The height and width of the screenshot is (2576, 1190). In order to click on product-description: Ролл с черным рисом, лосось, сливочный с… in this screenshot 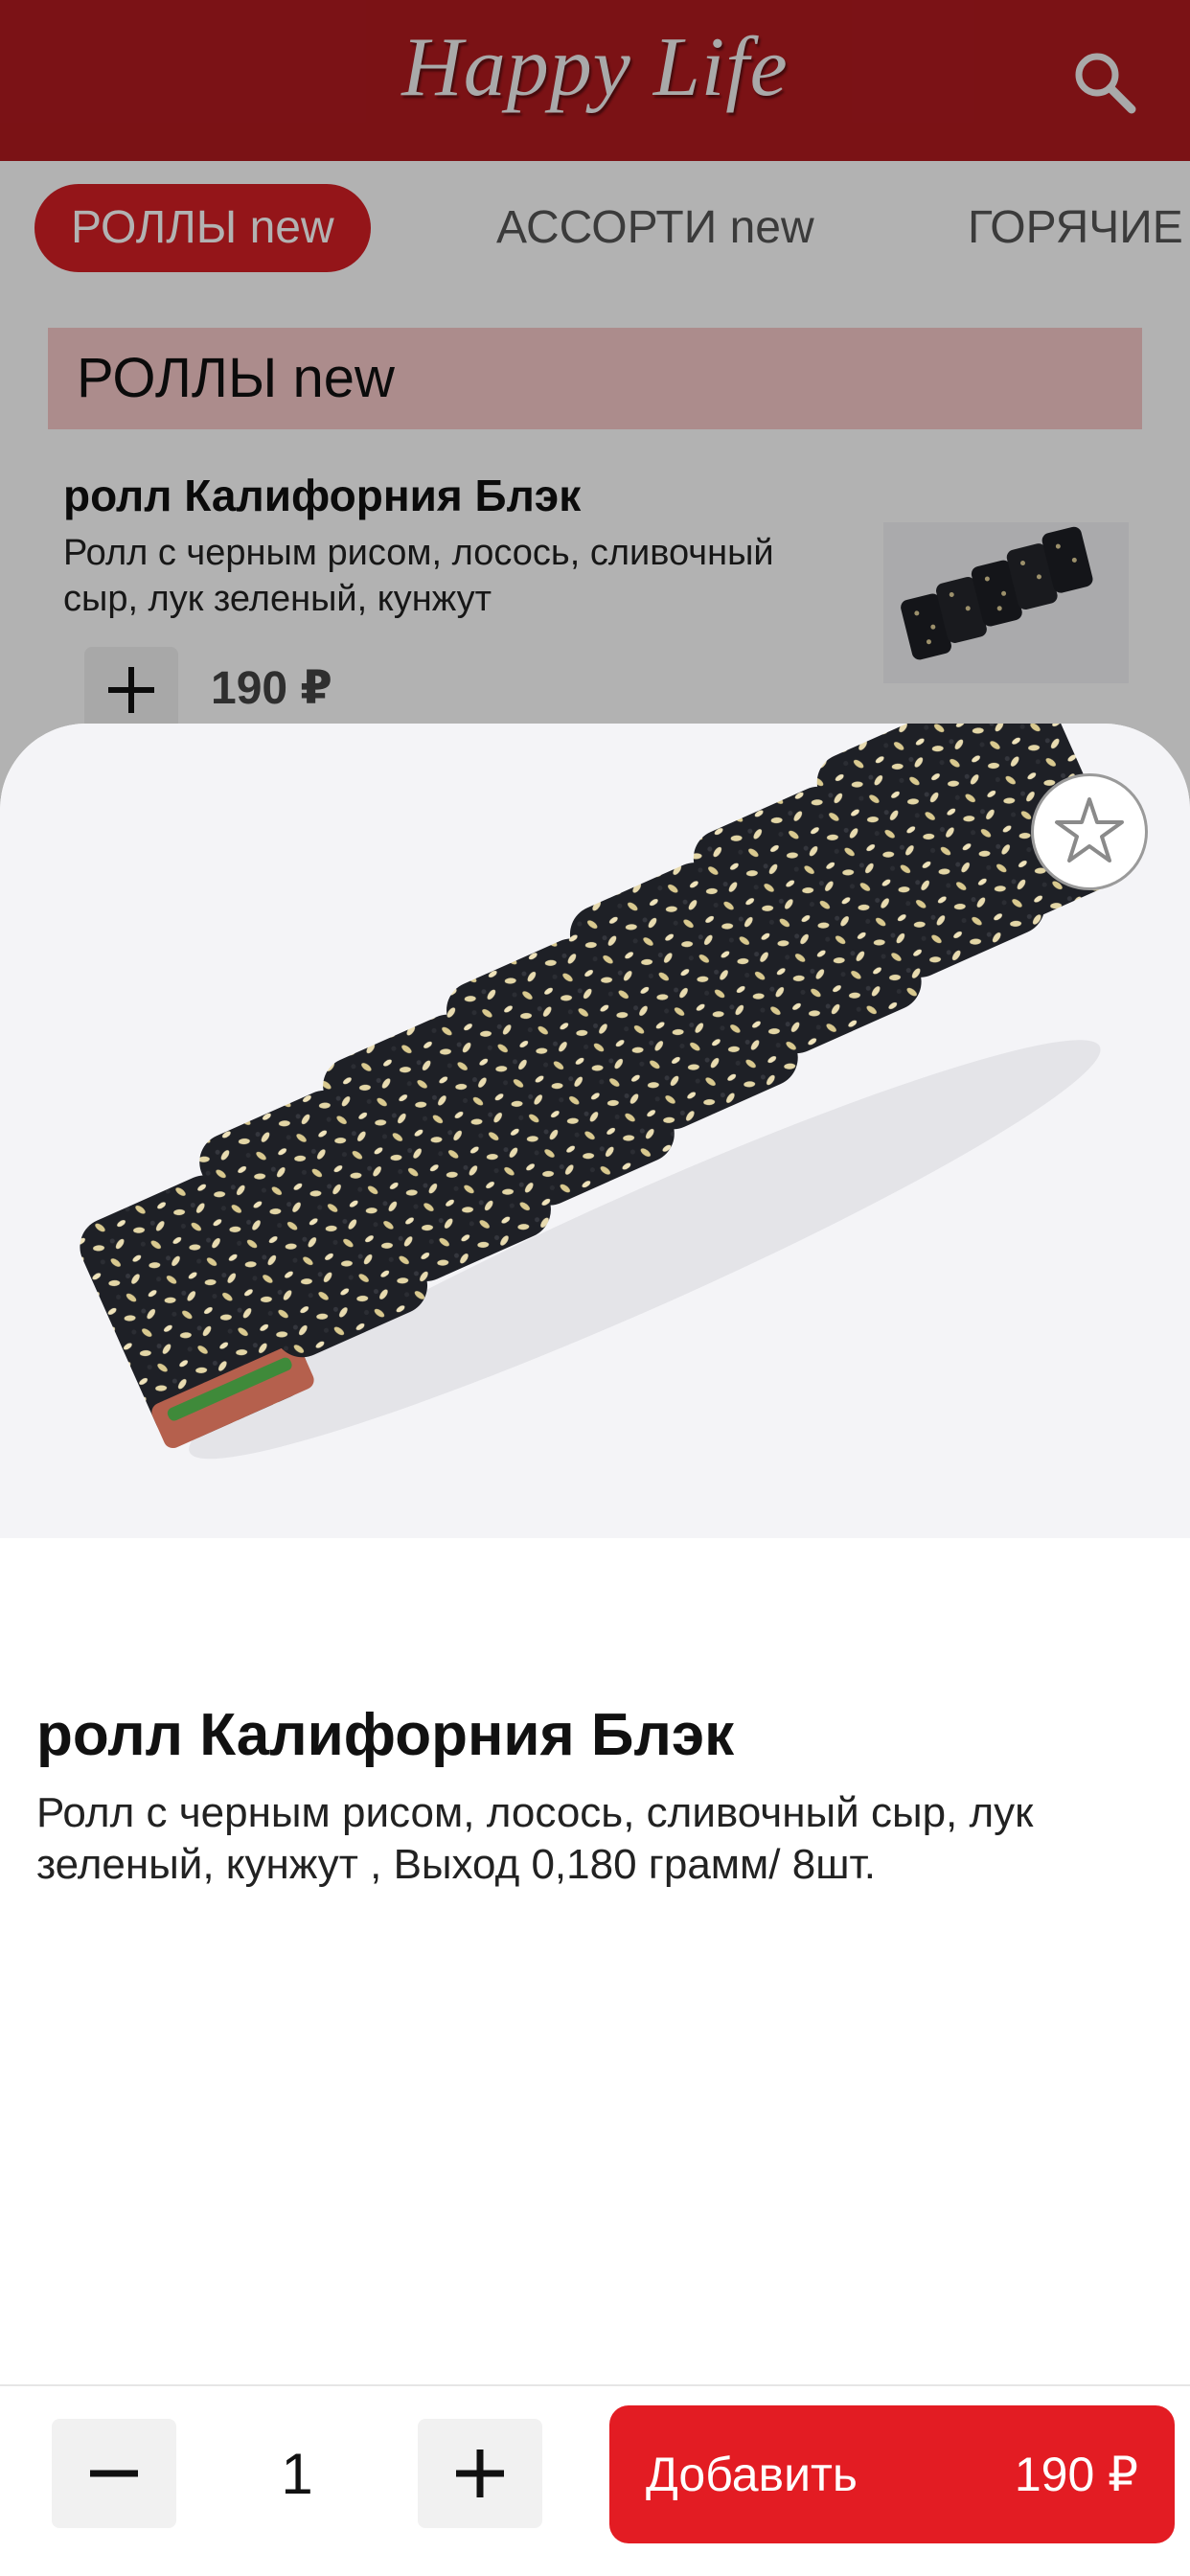, I will do `click(535, 1838)`.